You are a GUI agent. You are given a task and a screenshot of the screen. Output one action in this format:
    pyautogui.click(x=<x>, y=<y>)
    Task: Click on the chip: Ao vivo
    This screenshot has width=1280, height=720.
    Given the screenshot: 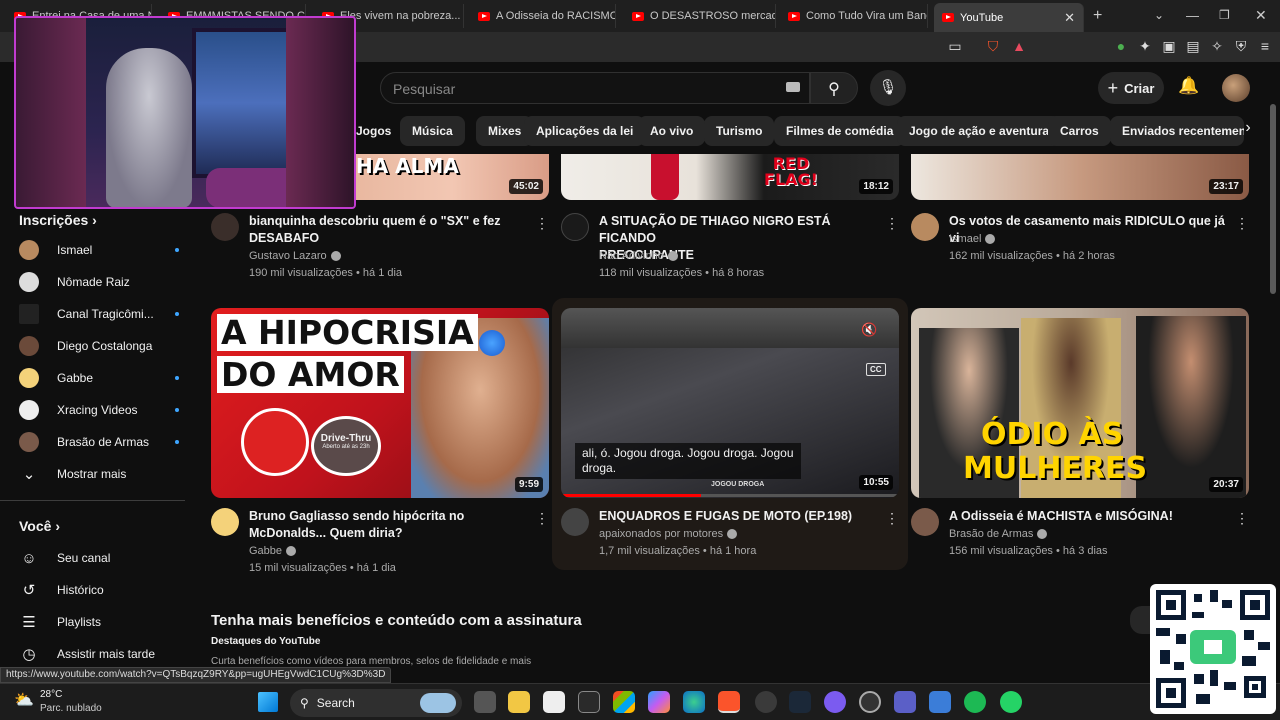 What is the action you would take?
    pyautogui.click(x=672, y=131)
    